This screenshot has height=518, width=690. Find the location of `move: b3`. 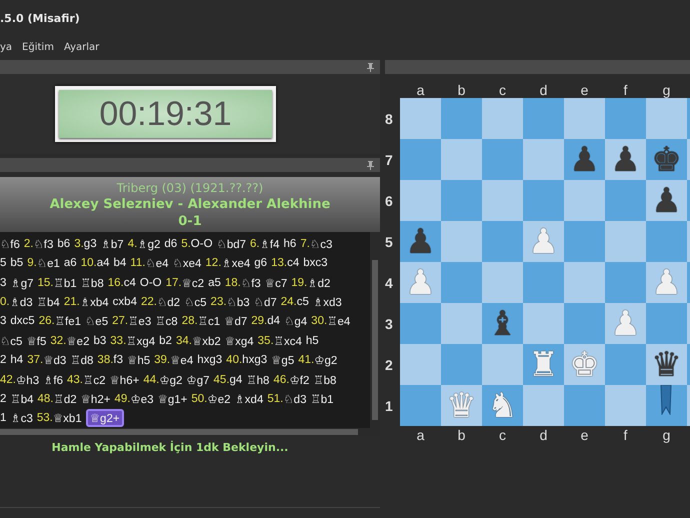

move: b3 is located at coordinates (99, 340).